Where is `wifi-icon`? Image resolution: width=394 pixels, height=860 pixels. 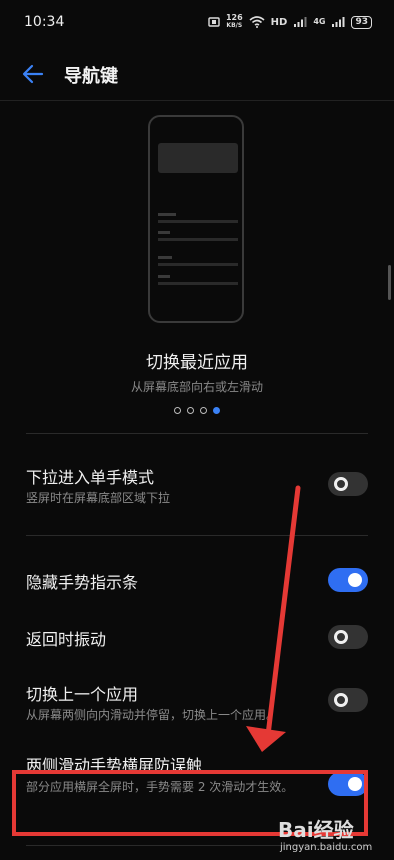 wifi-icon is located at coordinates (257, 22).